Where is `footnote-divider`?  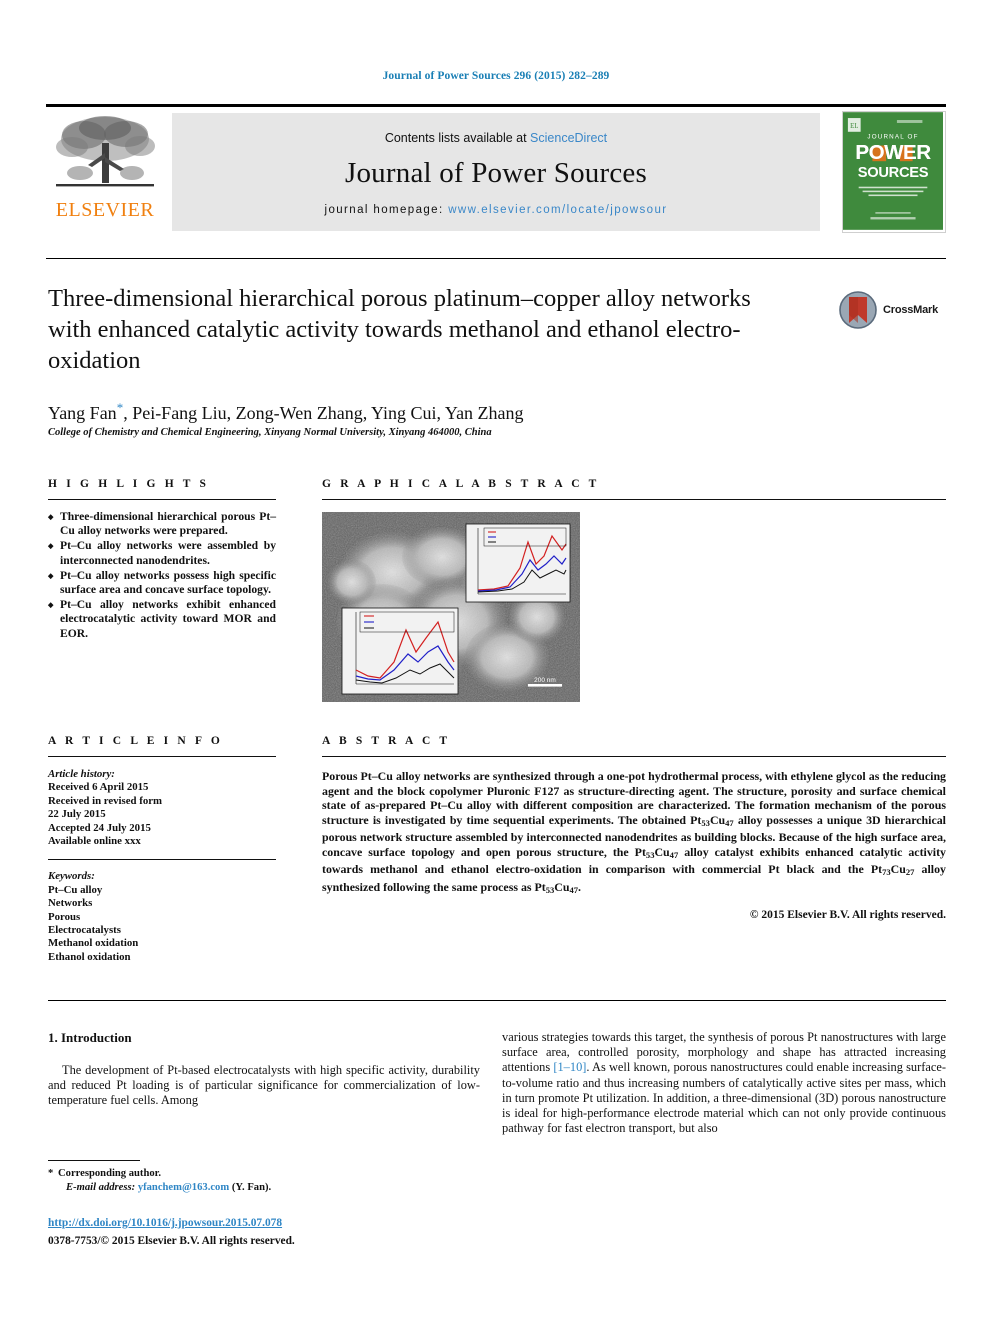
footnote-divider is located at coordinates (94, 1160).